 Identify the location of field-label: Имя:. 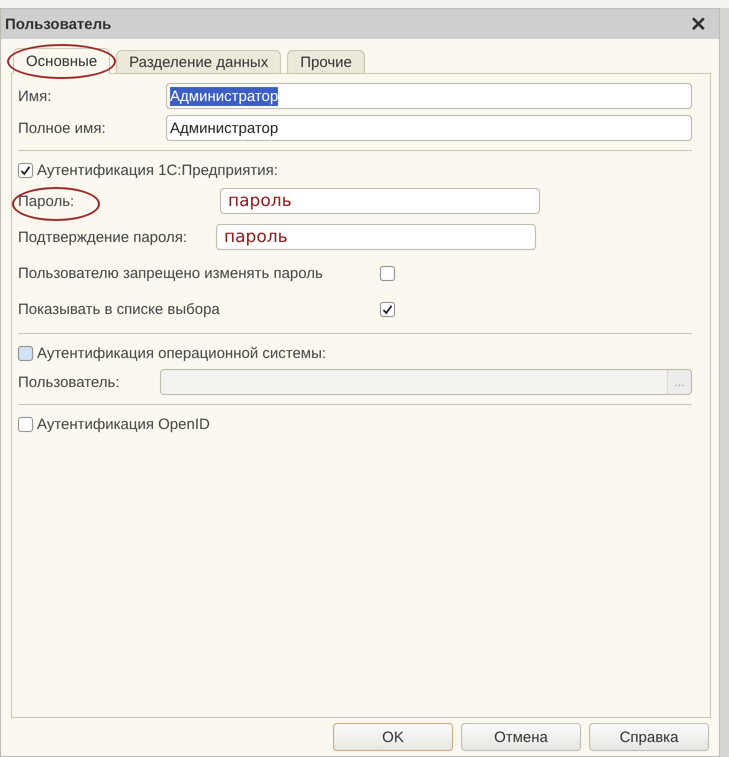
(35, 96).